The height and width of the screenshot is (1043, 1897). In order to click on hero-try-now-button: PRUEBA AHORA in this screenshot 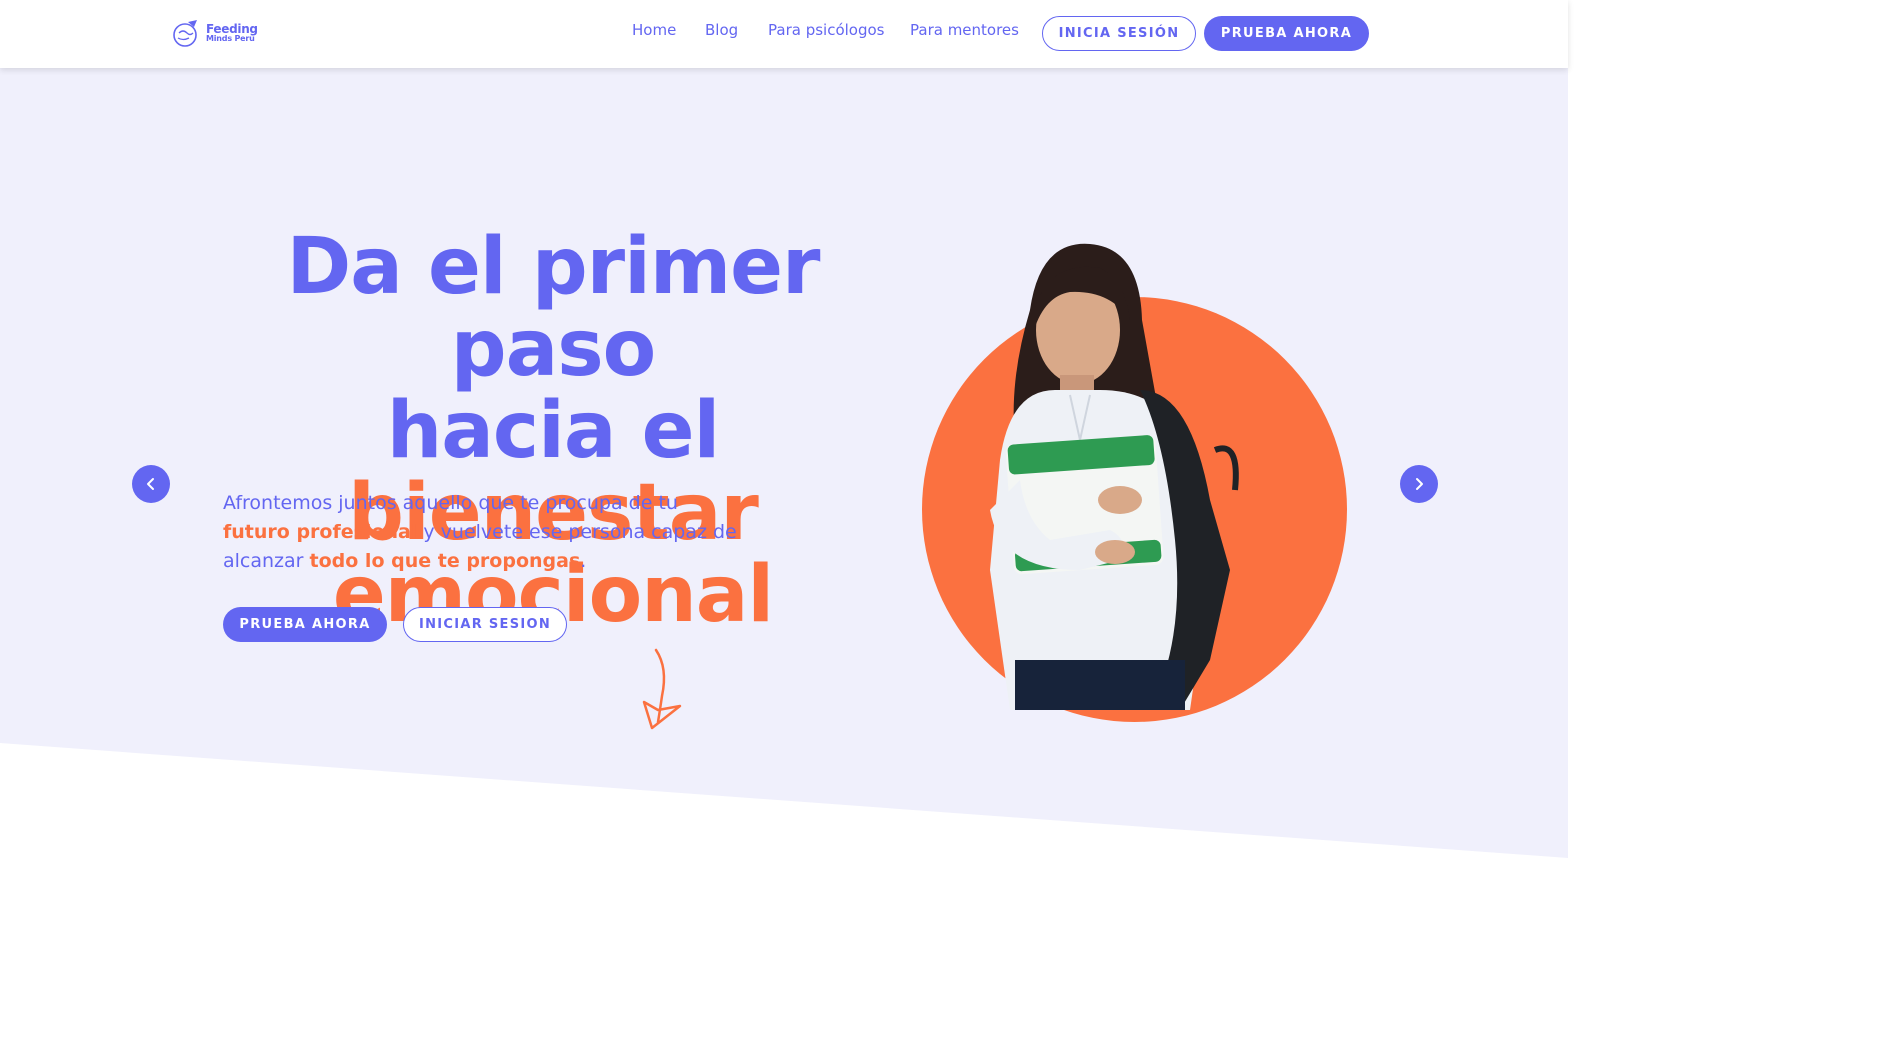, I will do `click(305, 624)`.